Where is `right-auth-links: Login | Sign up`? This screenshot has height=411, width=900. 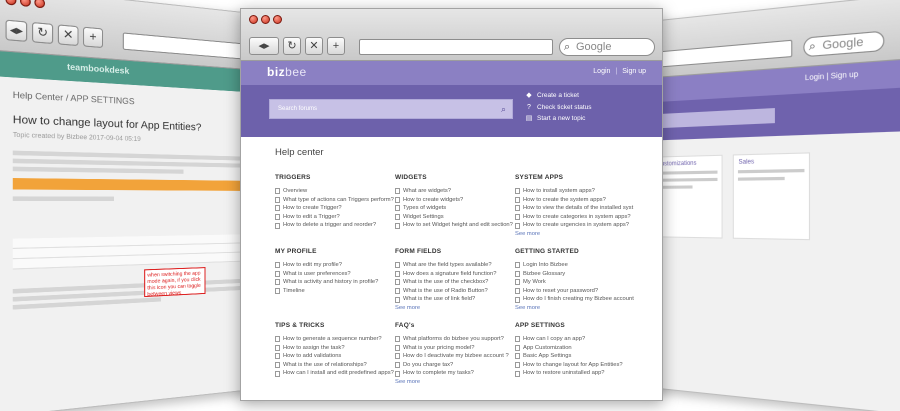
right-auth-links: Login | Sign up is located at coordinates (831, 76).